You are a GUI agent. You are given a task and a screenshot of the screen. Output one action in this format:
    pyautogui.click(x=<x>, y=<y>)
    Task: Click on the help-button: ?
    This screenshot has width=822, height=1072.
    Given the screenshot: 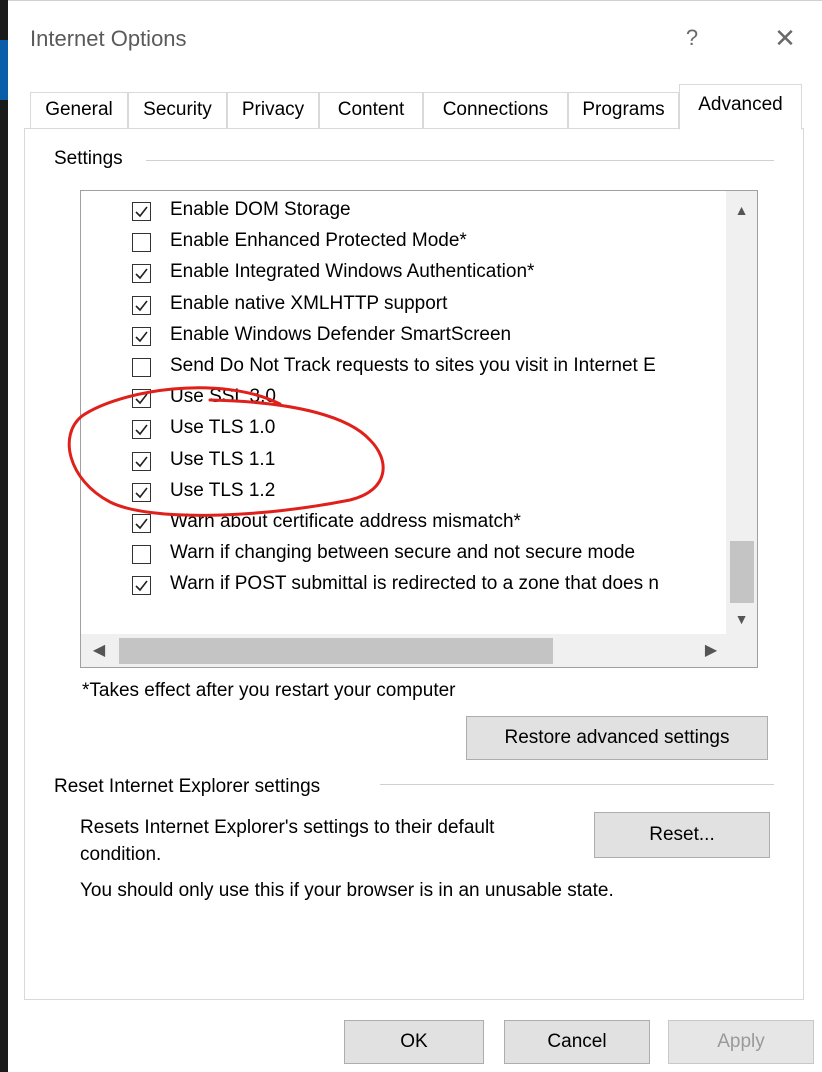 What is the action you would take?
    pyautogui.click(x=692, y=38)
    